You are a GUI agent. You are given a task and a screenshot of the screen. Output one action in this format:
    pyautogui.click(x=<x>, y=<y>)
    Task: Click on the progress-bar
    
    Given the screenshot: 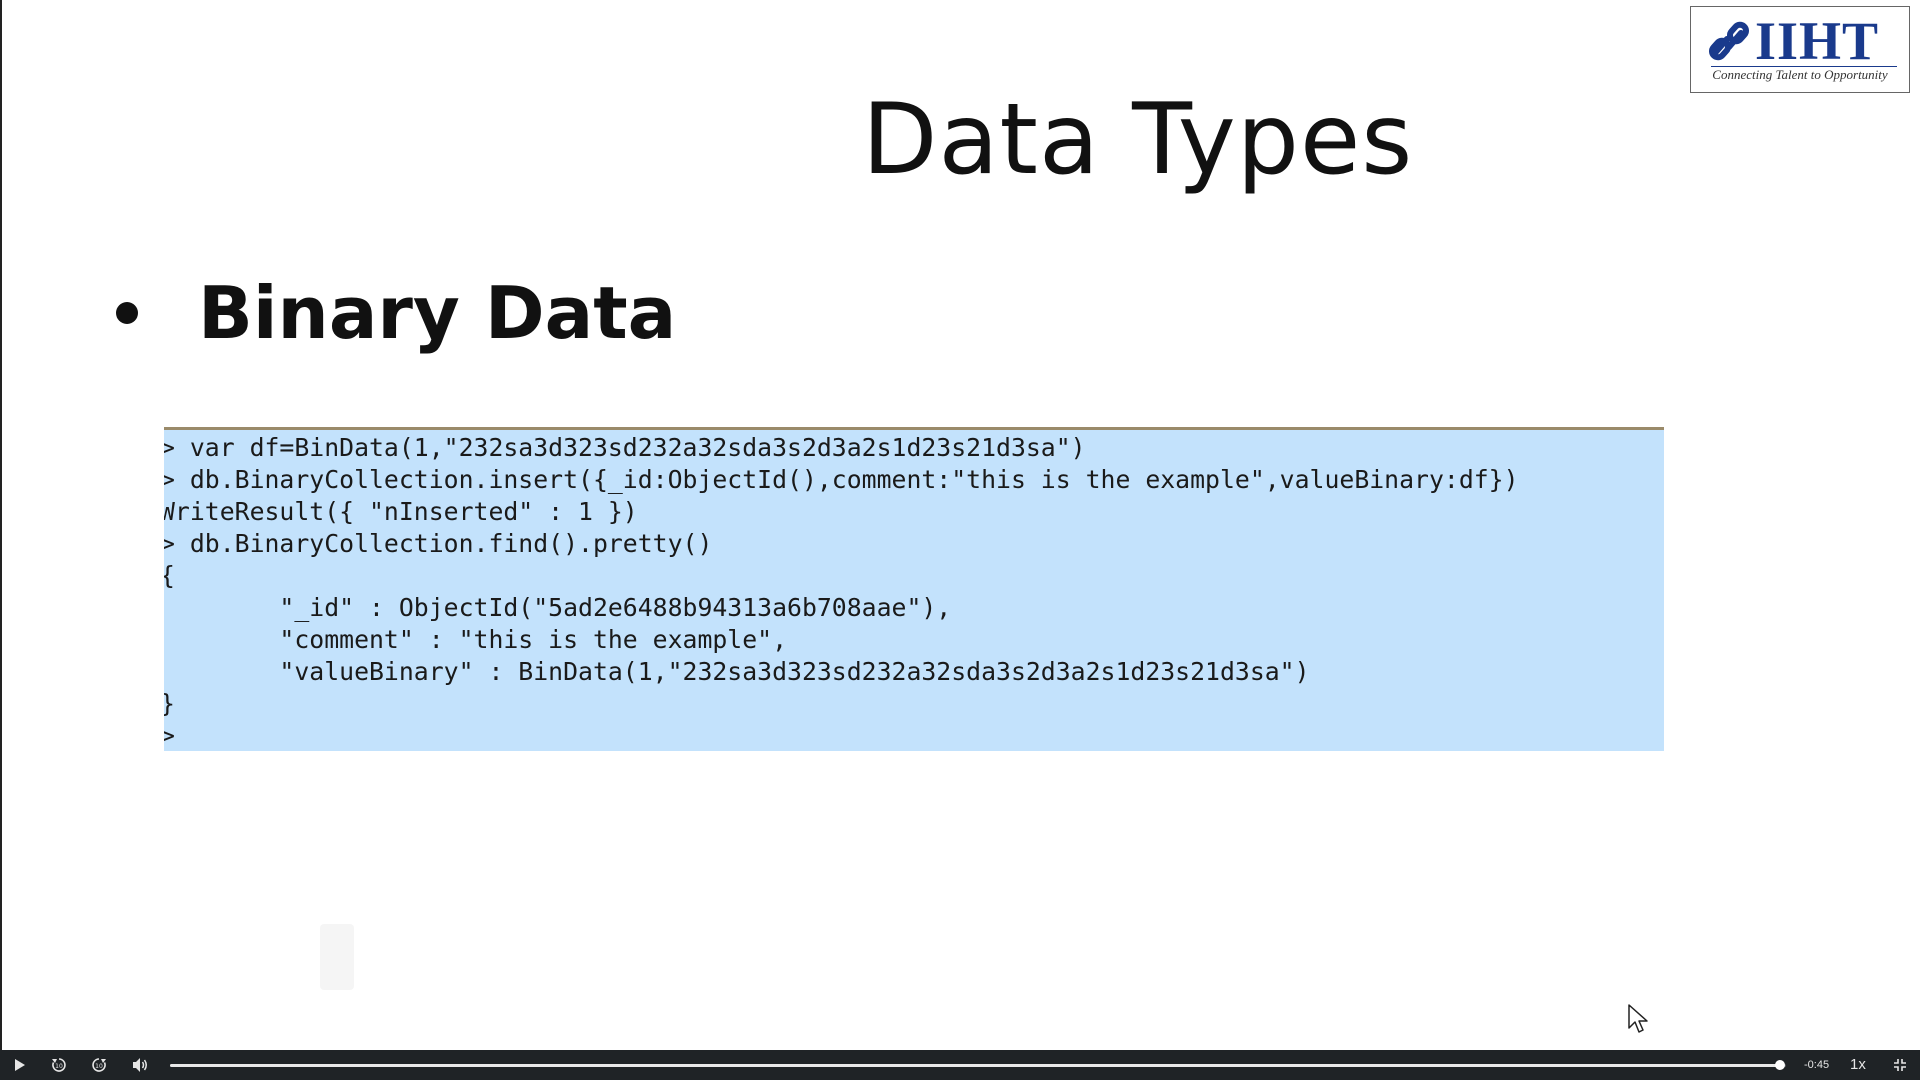 What is the action you would take?
    pyautogui.click(x=978, y=1065)
    